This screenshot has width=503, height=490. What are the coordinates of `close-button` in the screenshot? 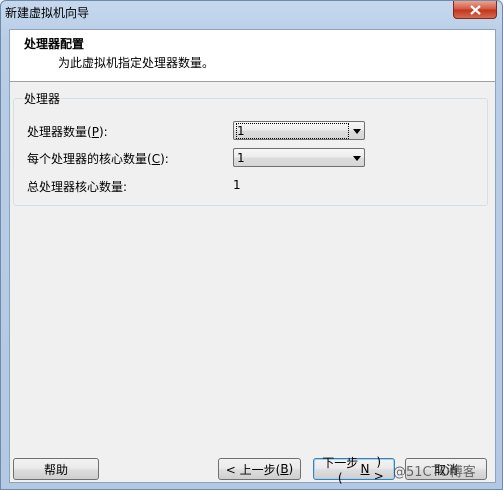 It's located at (475, 10).